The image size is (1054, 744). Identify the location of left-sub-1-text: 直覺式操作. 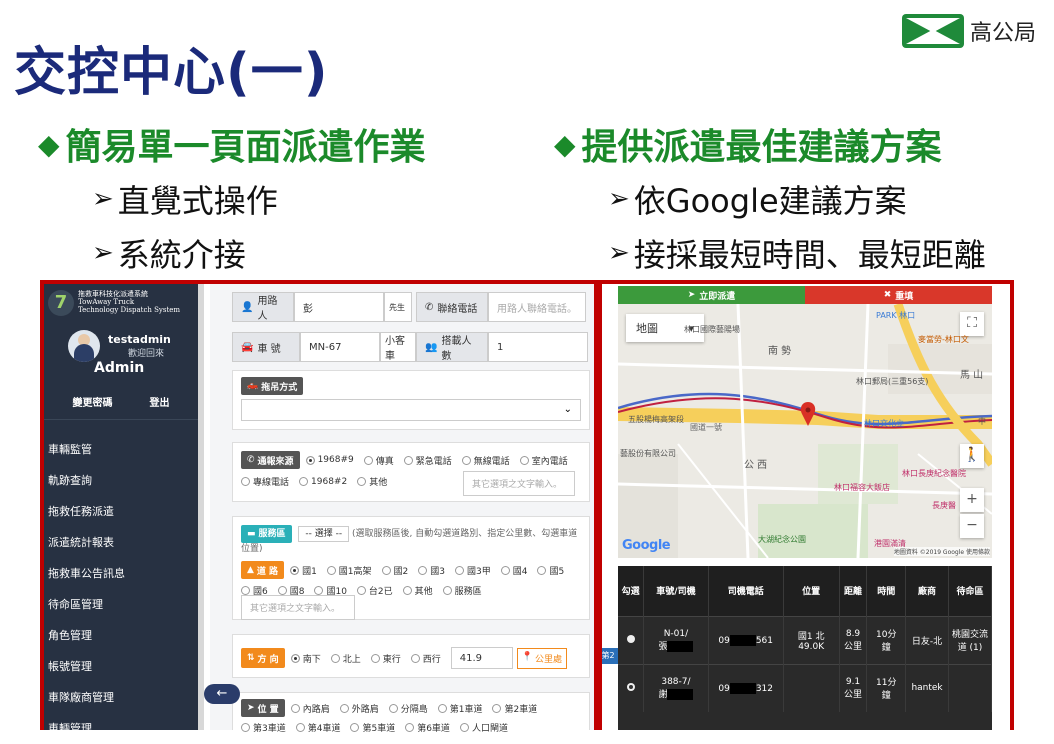
(197, 201).